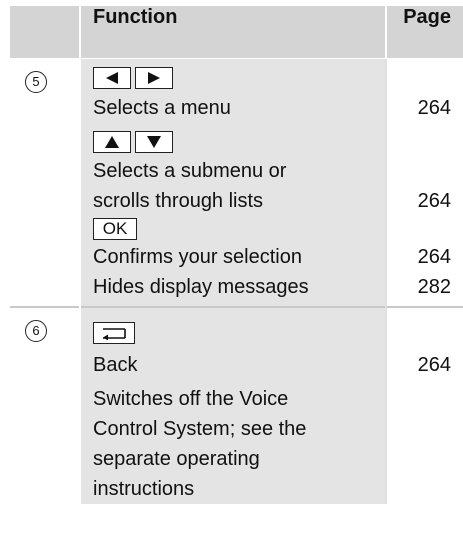 The height and width of the screenshot is (536, 463). What do you see at coordinates (191, 399) in the screenshot?
I see `function-text: Switches off the Voice` at bounding box center [191, 399].